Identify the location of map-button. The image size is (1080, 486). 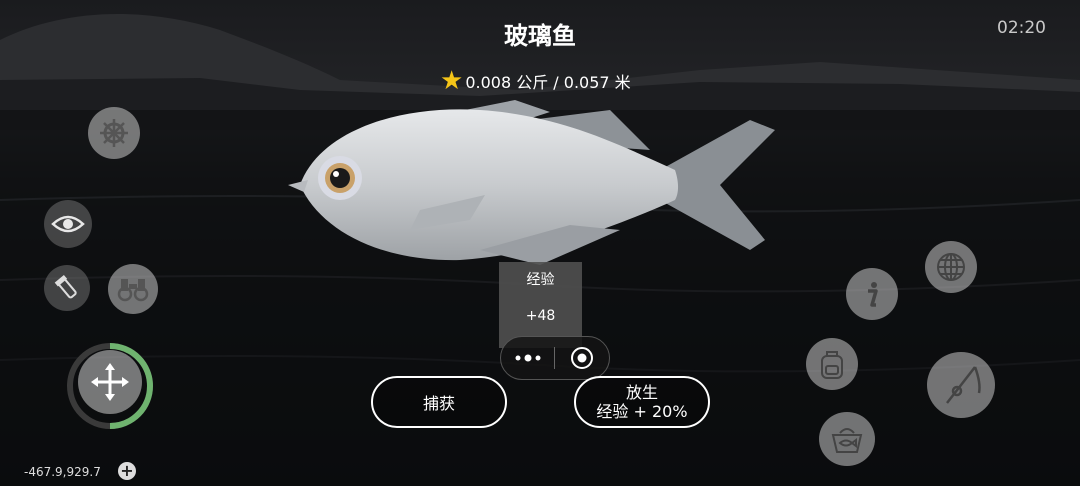
(951, 267).